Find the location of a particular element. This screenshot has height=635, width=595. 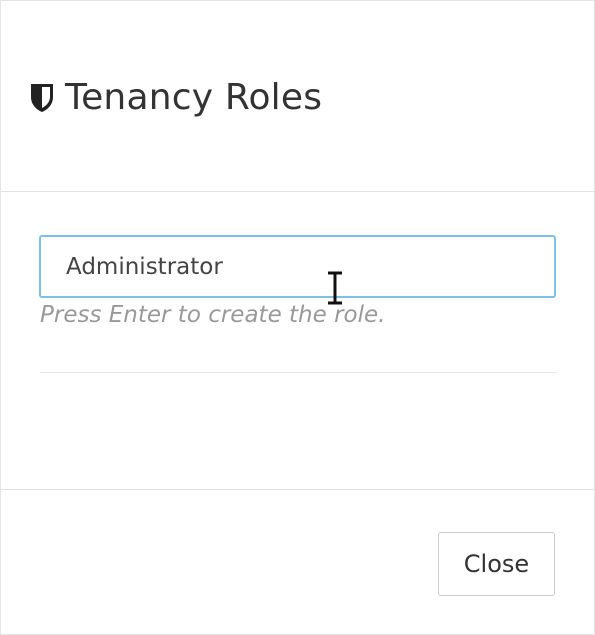

dialog-title-group: Tenancy Roles is located at coordinates (175, 98).